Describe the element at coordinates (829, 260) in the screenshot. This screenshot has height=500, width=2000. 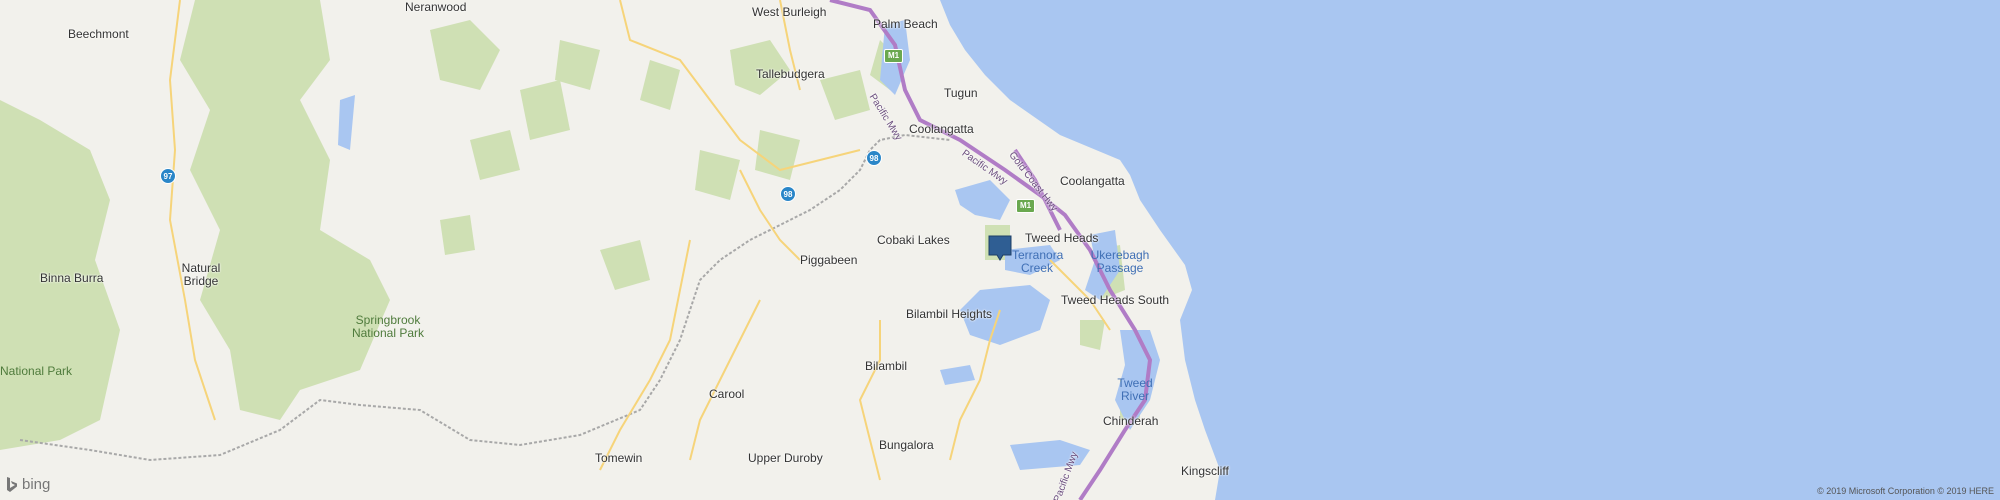
I see `place-piggabeen: Piggabeen` at that location.